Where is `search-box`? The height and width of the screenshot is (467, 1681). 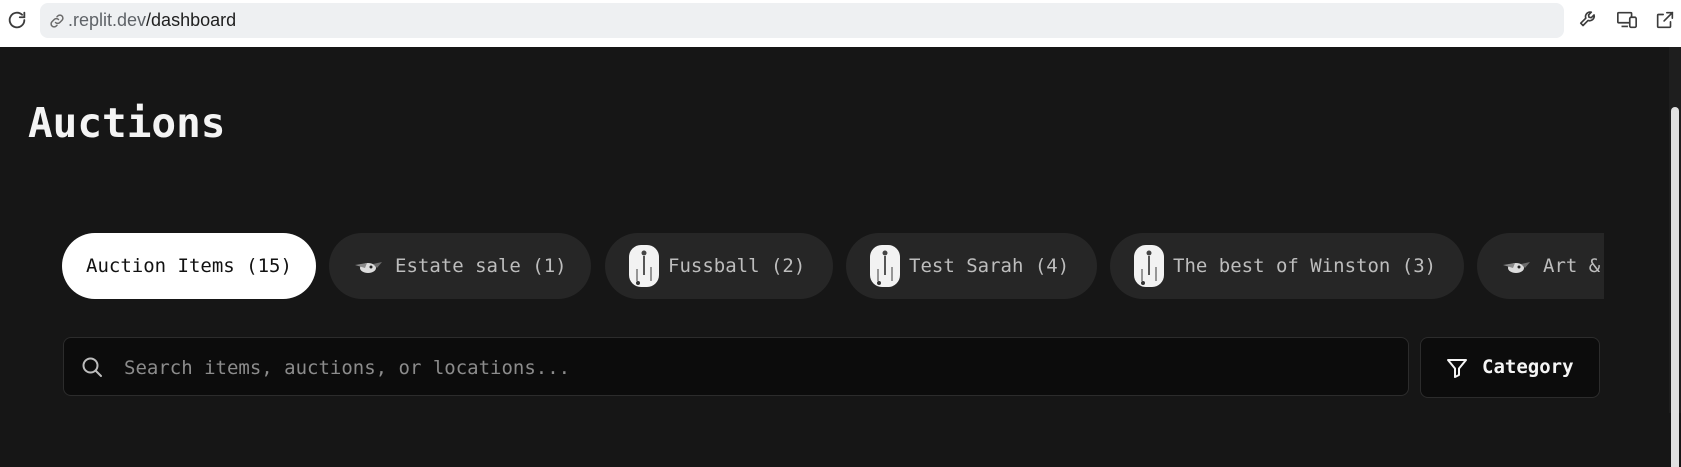
search-box is located at coordinates (736, 367).